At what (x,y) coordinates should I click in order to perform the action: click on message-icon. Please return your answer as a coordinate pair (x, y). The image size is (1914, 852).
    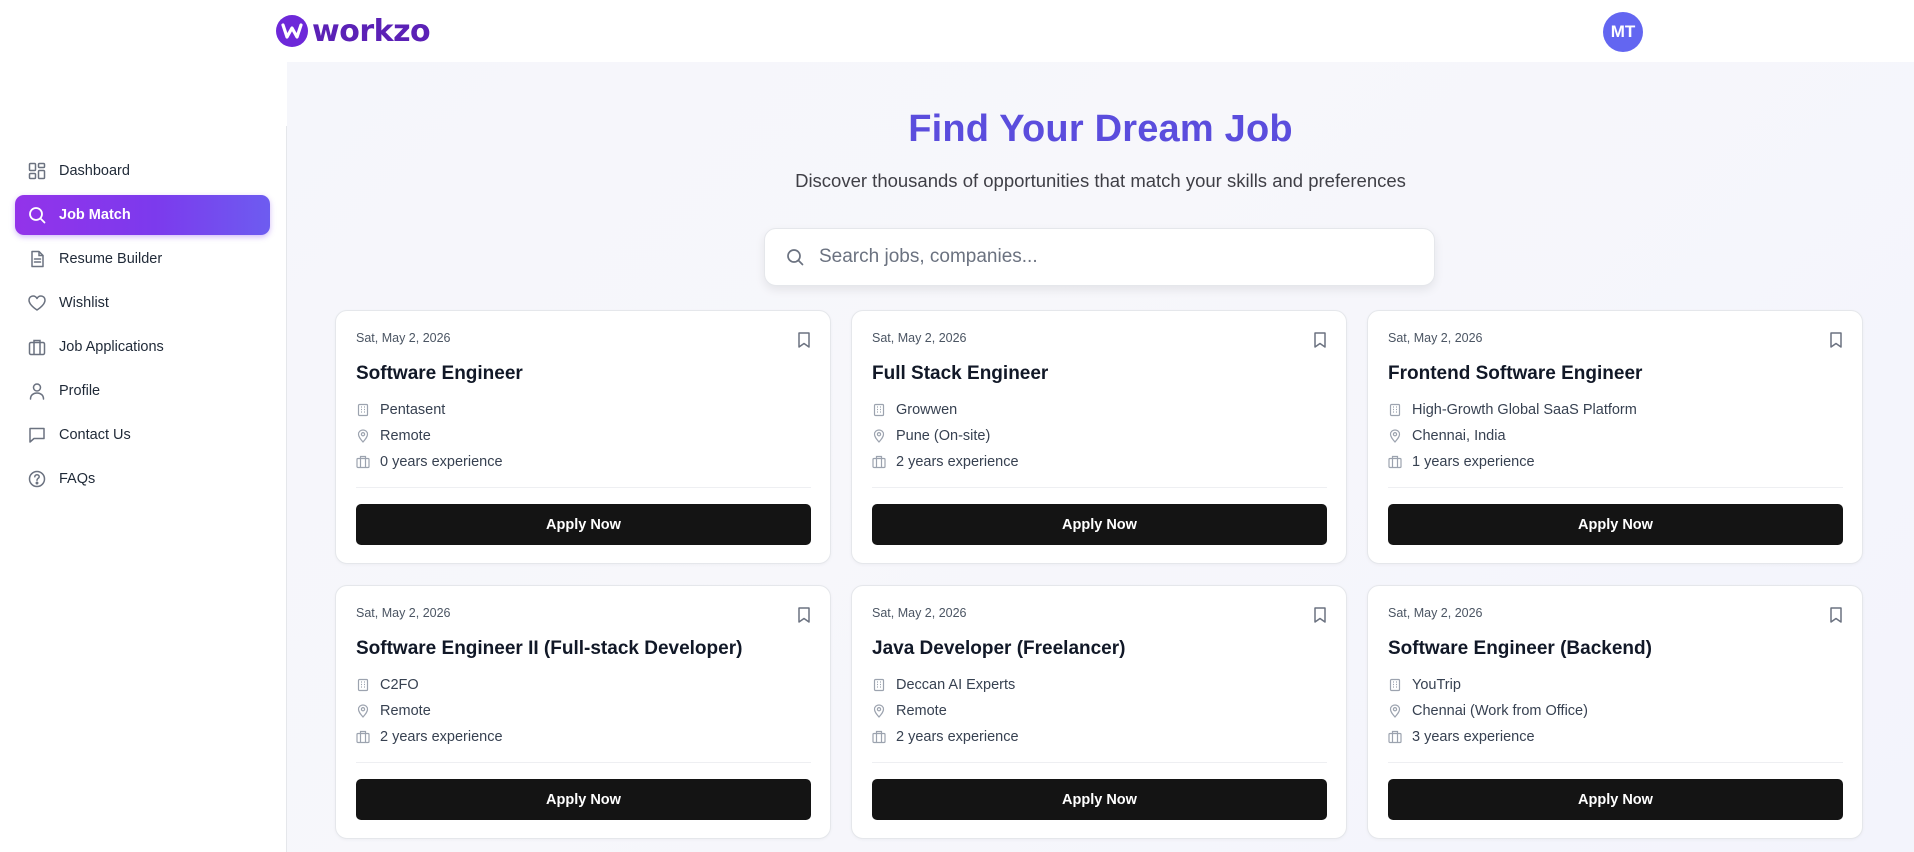
    Looking at the image, I should click on (37, 435).